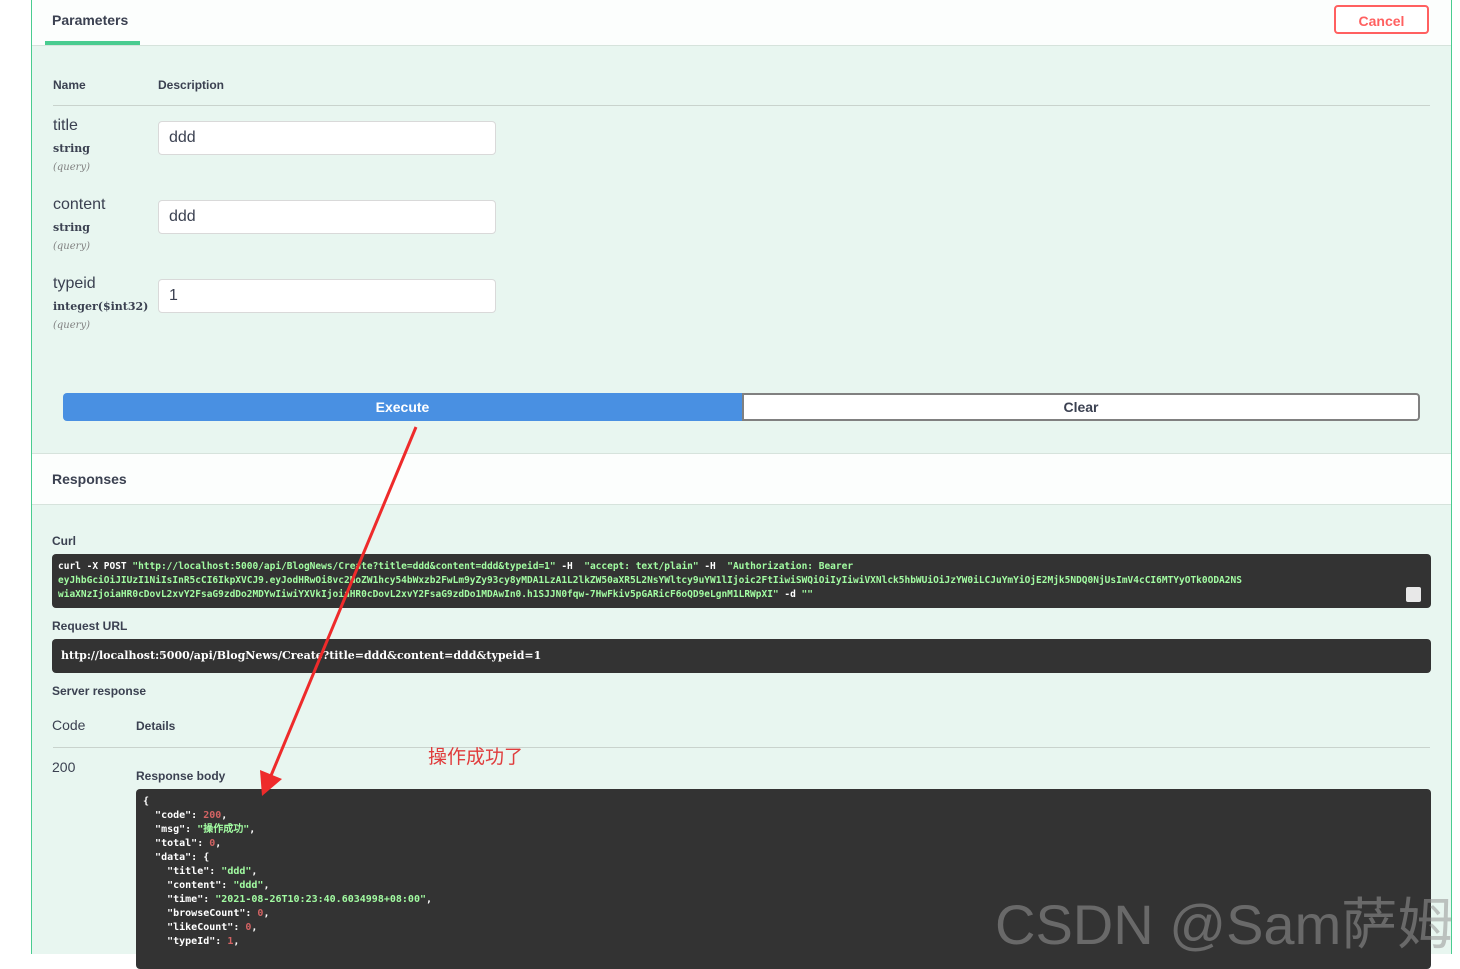  I want to click on watermark: CSDN @Sam萨姆, so click(1224, 924).